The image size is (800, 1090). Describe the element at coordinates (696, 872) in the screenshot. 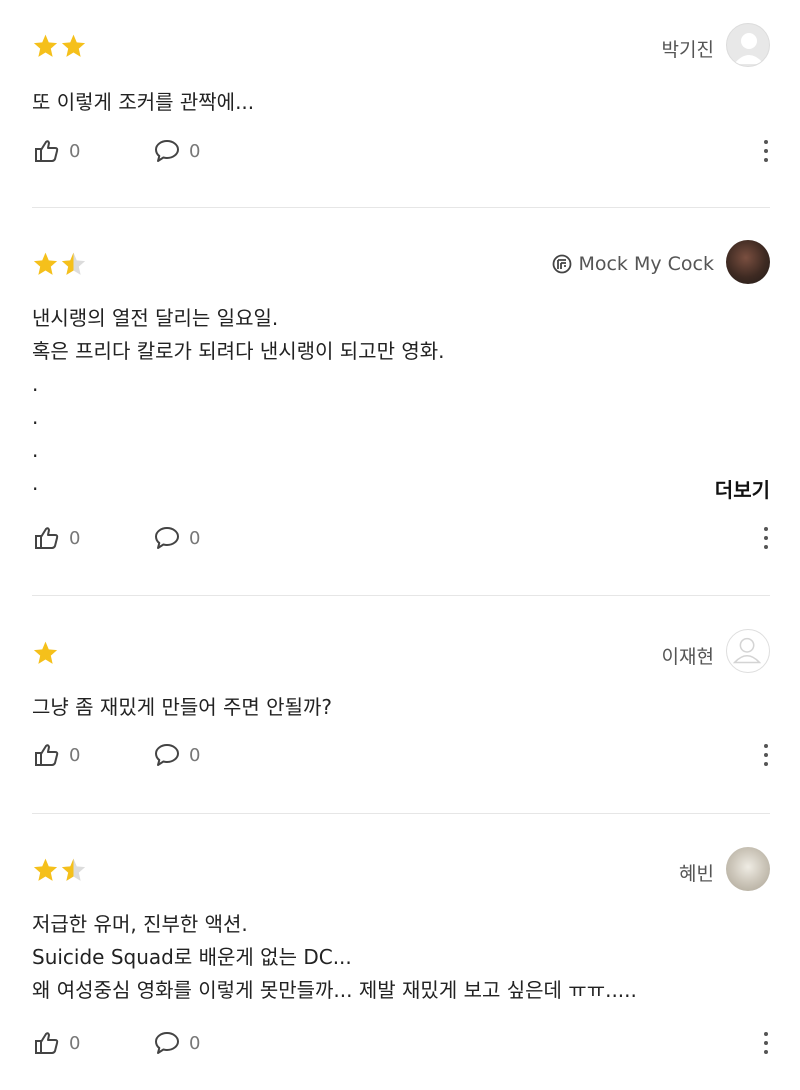

I see `author-name: 혜빈` at that location.